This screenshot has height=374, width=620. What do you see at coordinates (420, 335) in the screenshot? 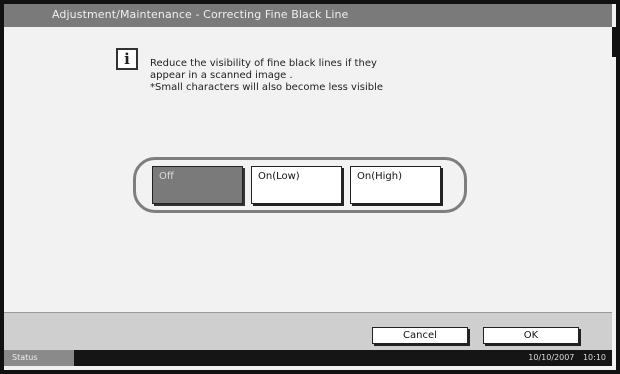
I see `cancel-button: Cancel` at bounding box center [420, 335].